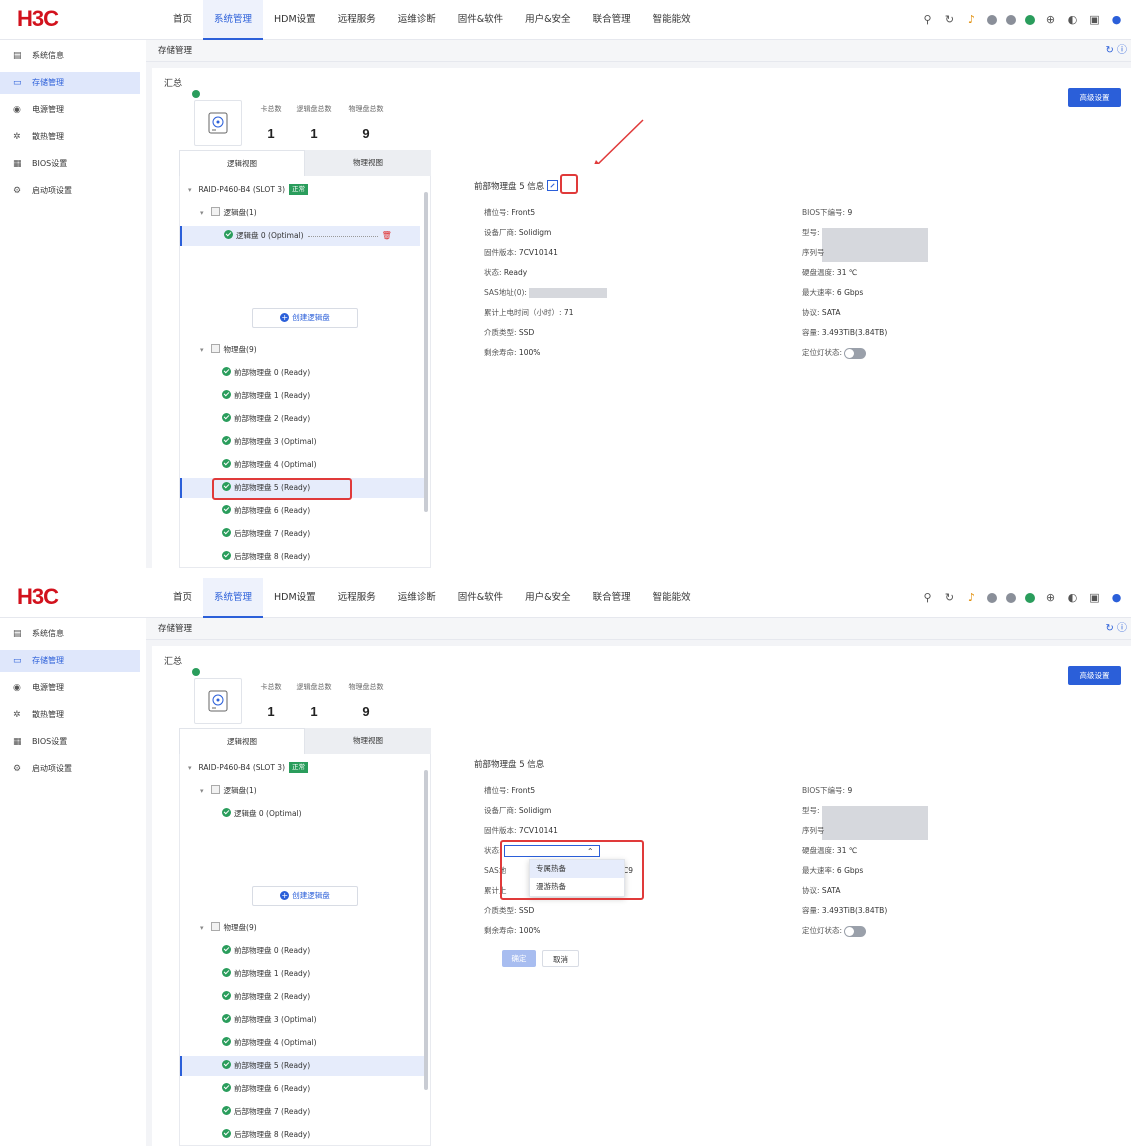 This screenshot has height=1146, width=1131. Describe the element at coordinates (553, 185) in the screenshot. I see `edit-icon` at that location.